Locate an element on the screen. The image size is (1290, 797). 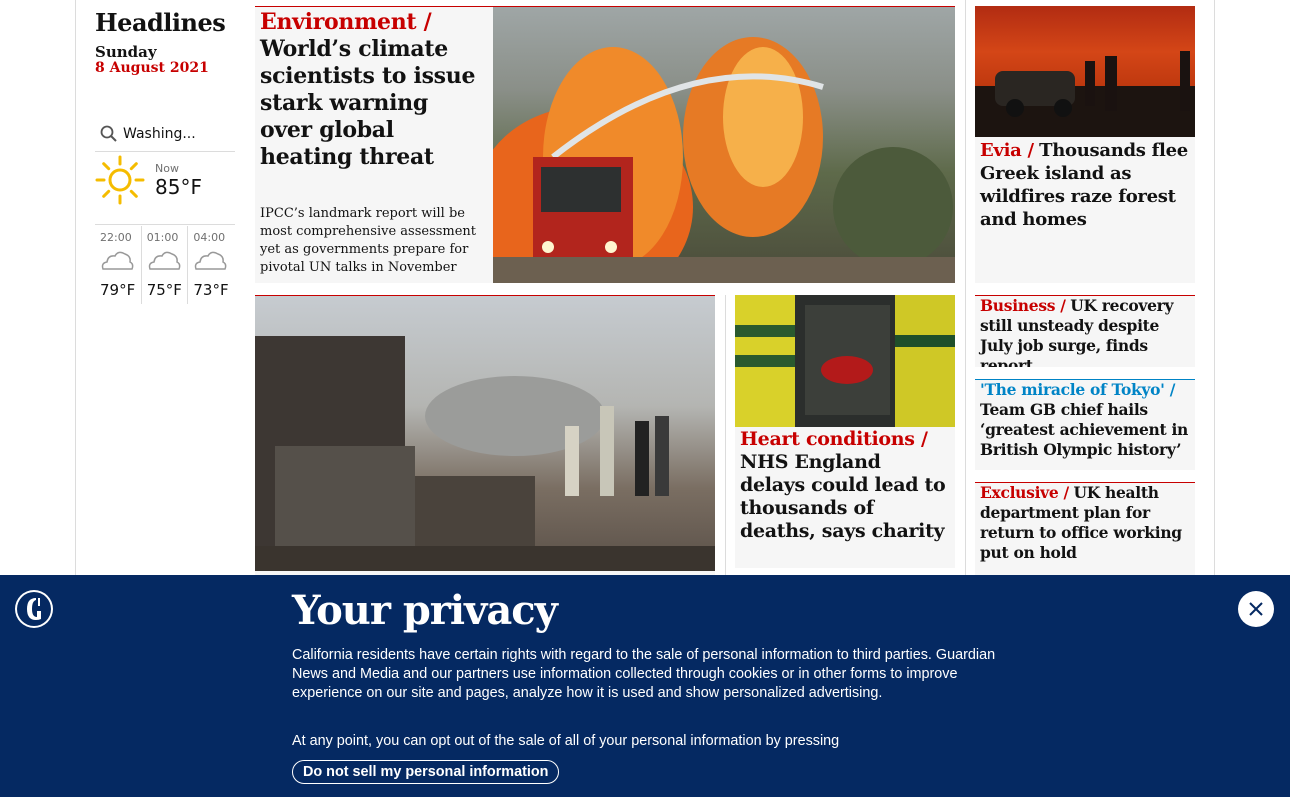
section-title: Headlines is located at coordinates (160, 22).